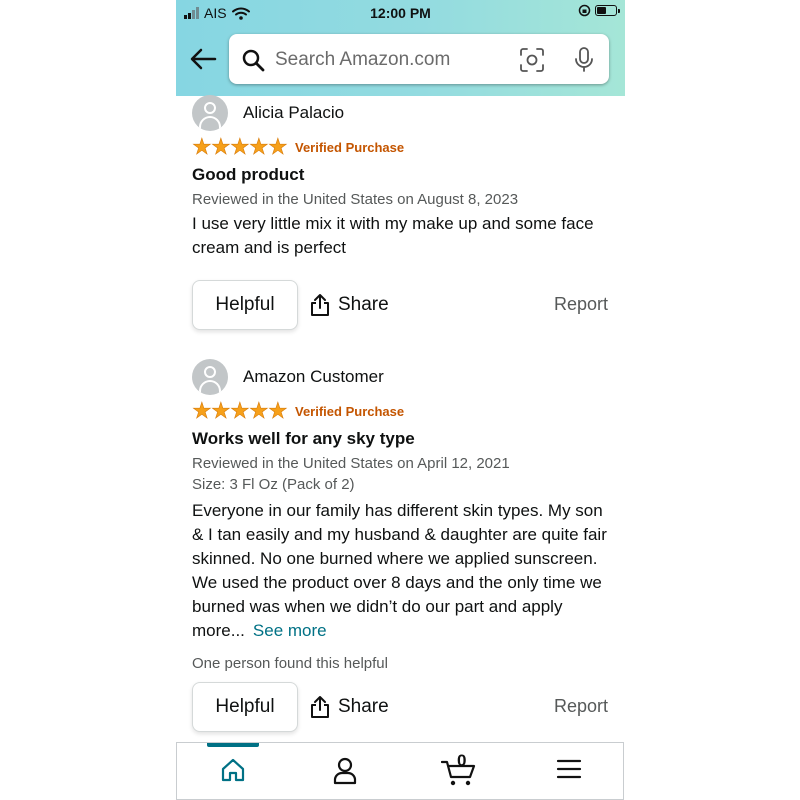 This screenshot has height=800, width=800. I want to click on helpful-count: One person found this helpful, so click(290, 663).